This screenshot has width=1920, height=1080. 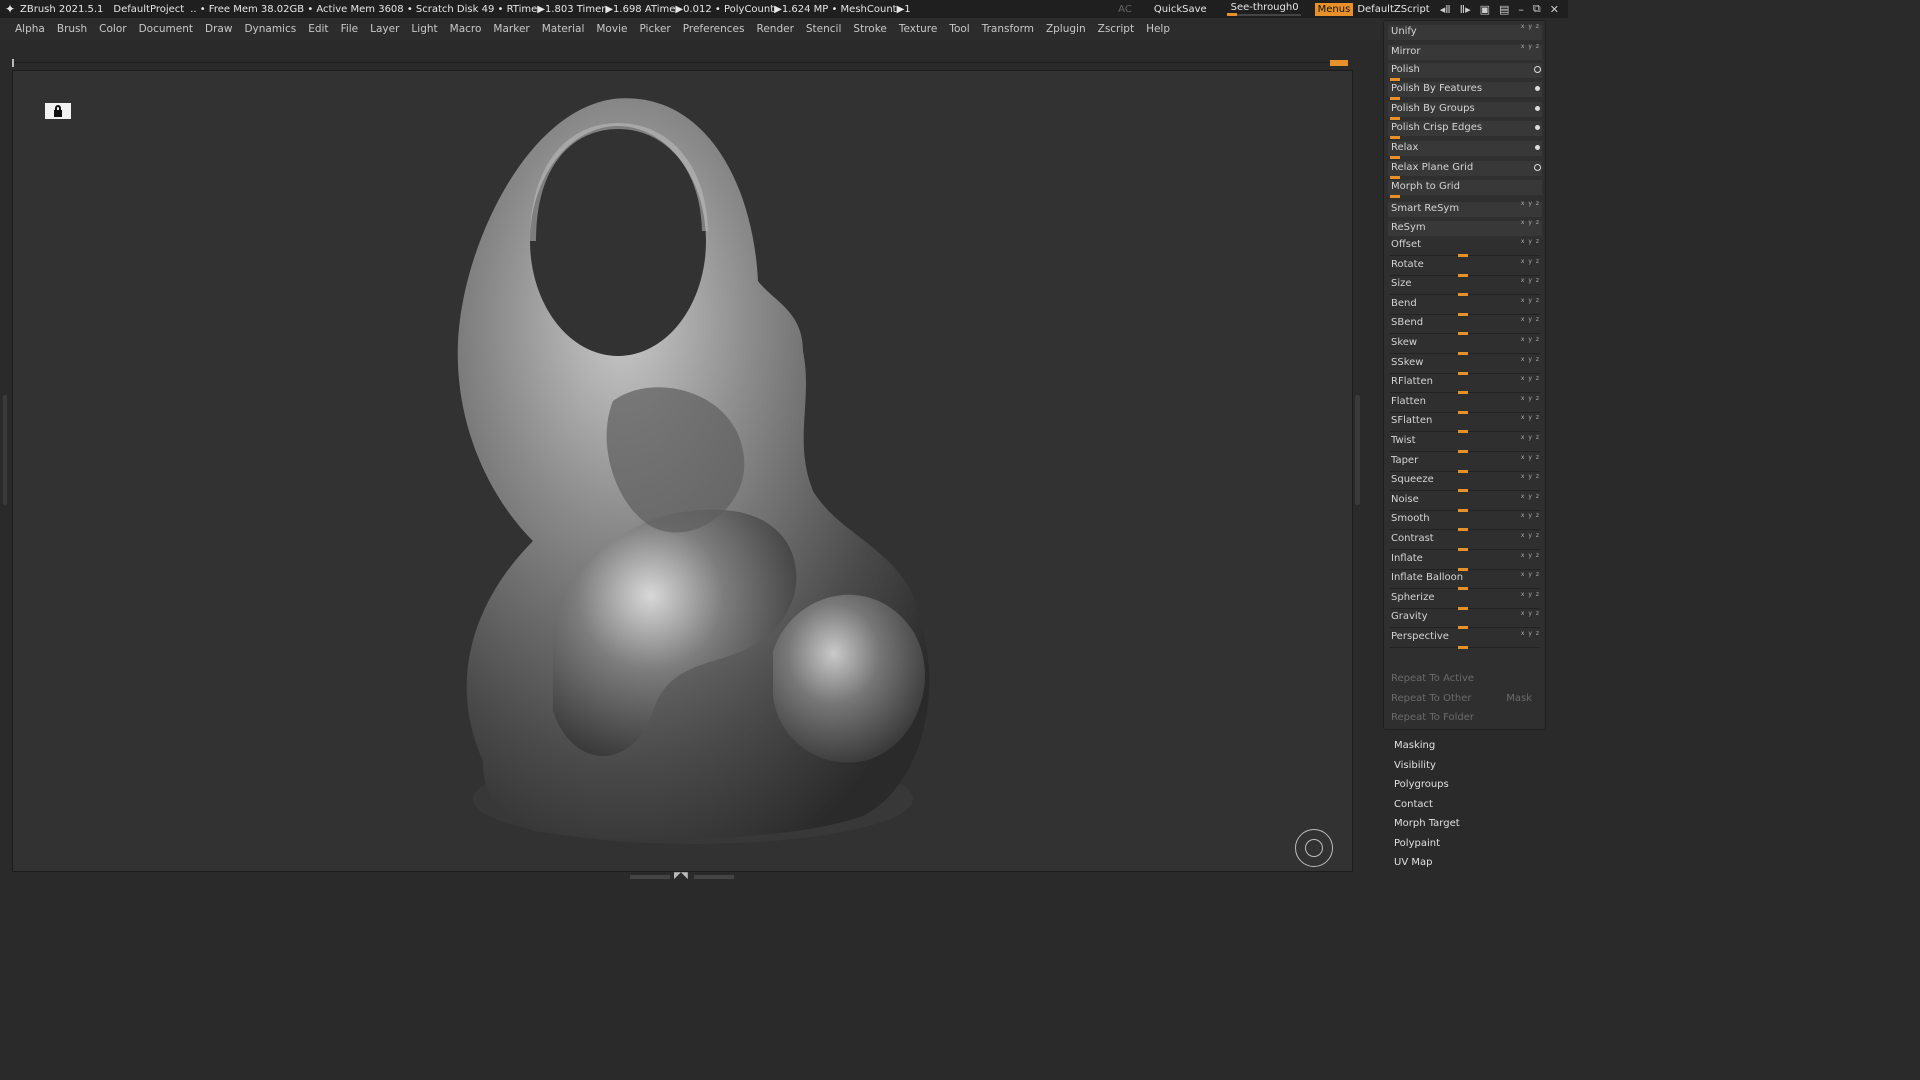 What do you see at coordinates (1008, 29) in the screenshot?
I see `menu-transform: Transform` at bounding box center [1008, 29].